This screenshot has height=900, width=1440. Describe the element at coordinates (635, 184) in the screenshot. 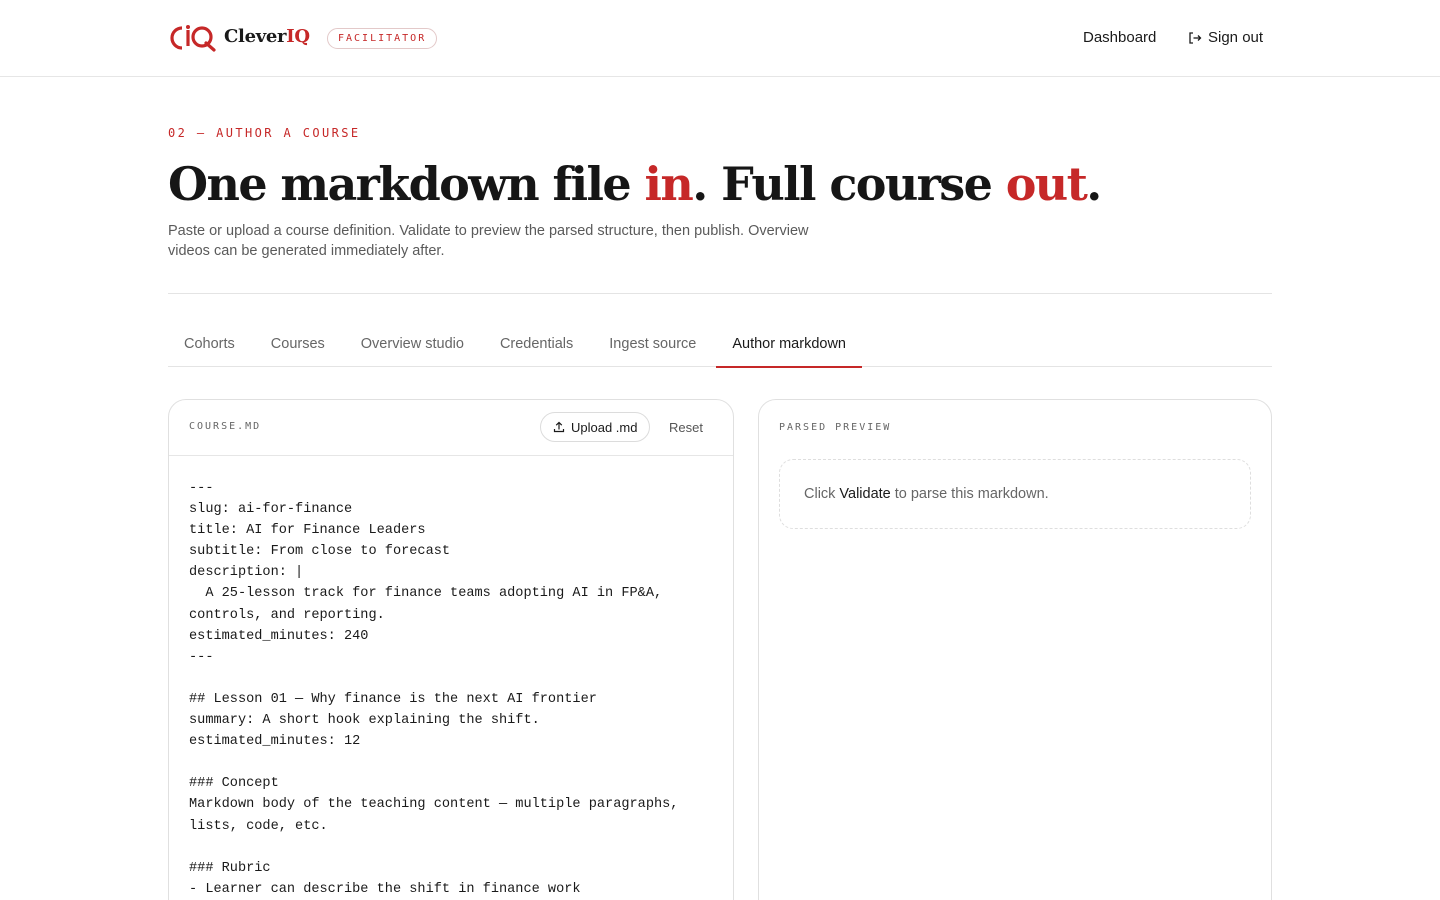

I see `page-title: One markdown file in. Full course out.` at that location.